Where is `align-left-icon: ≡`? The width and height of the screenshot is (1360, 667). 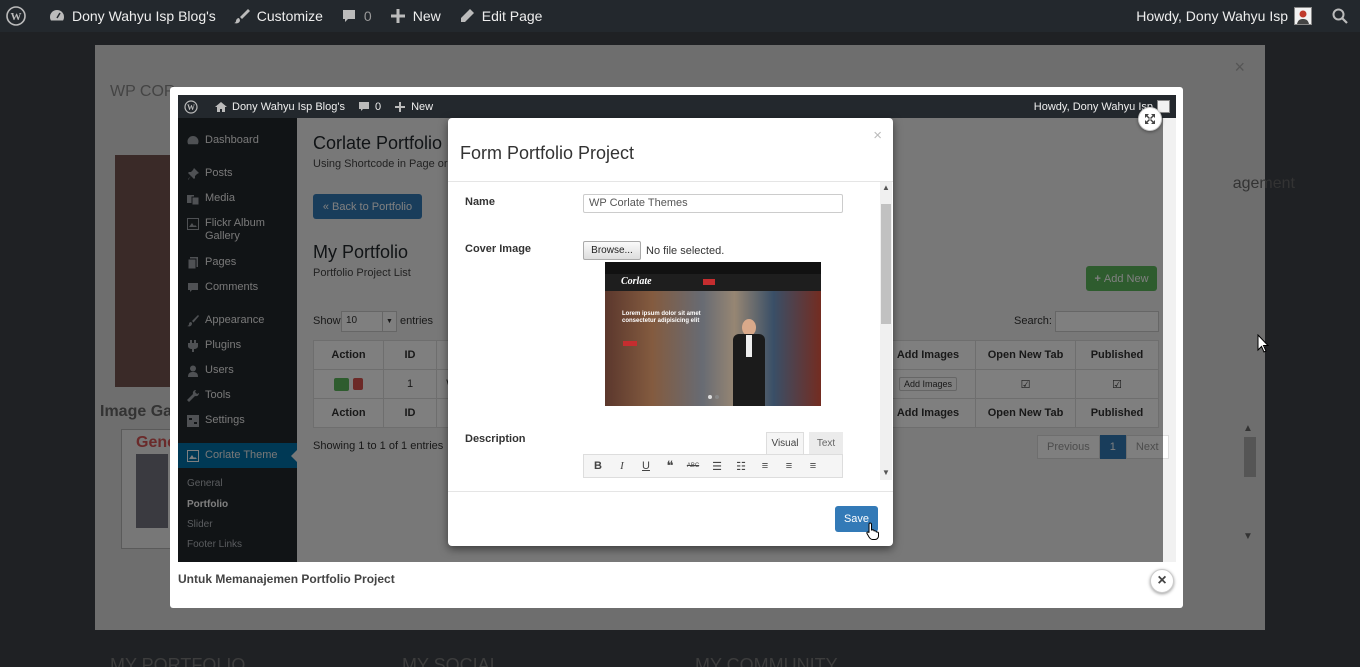
align-left-icon: ≡ is located at coordinates (765, 466).